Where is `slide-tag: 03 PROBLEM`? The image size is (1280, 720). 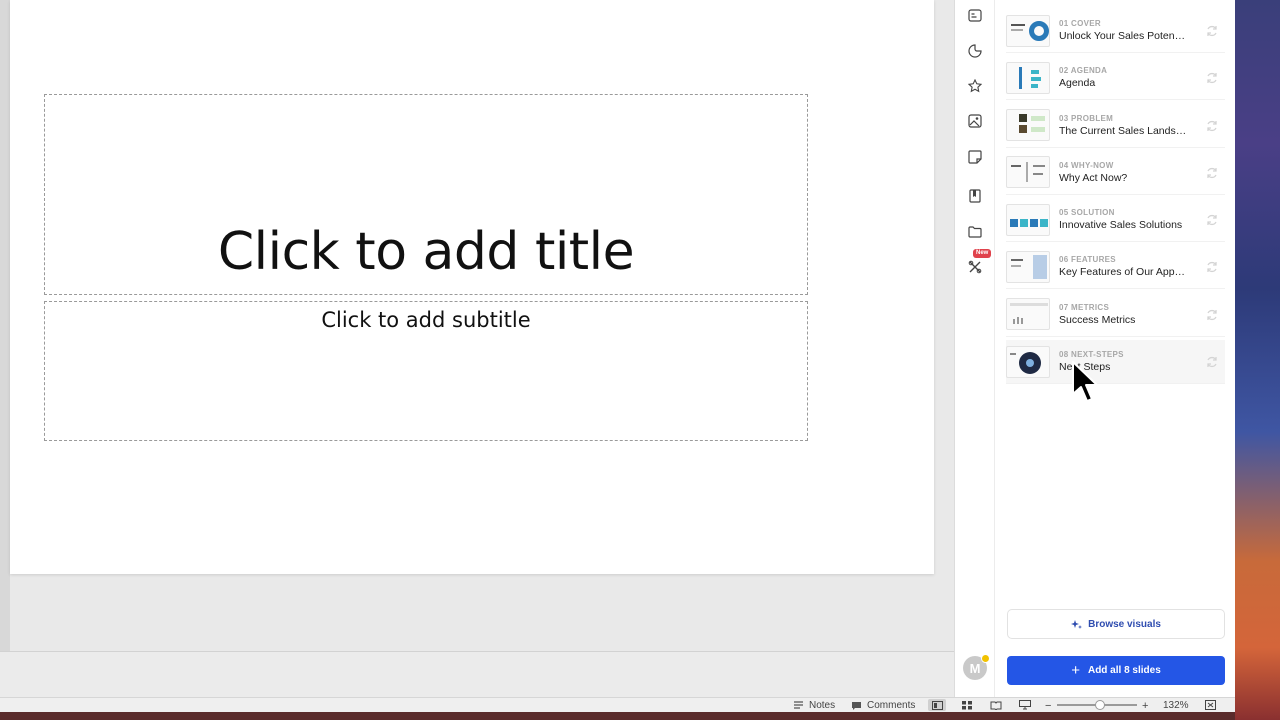
slide-tag: 03 PROBLEM is located at coordinates (1086, 118).